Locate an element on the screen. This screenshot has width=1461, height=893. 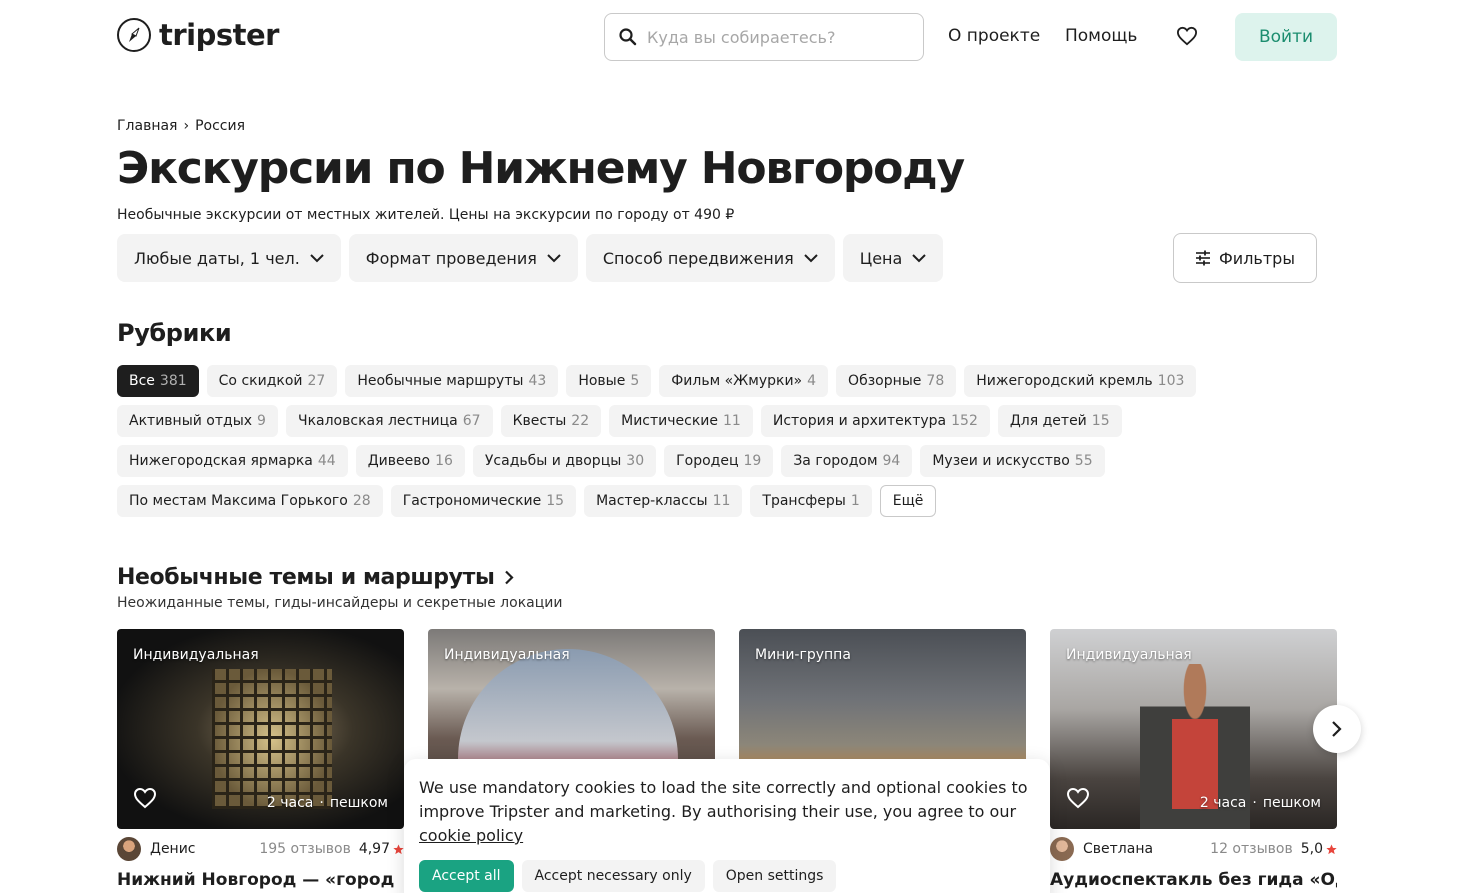
rubric-chip: Новые 5 is located at coordinates (609, 381).